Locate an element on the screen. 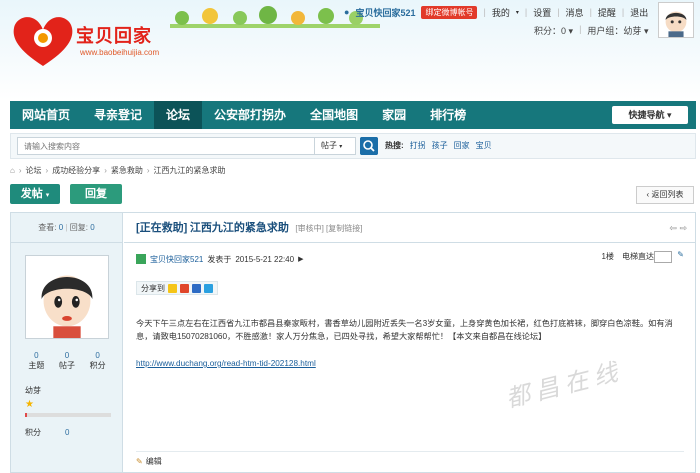 The height and width of the screenshot is (473, 700). hot-item: 孩子 is located at coordinates (440, 145).